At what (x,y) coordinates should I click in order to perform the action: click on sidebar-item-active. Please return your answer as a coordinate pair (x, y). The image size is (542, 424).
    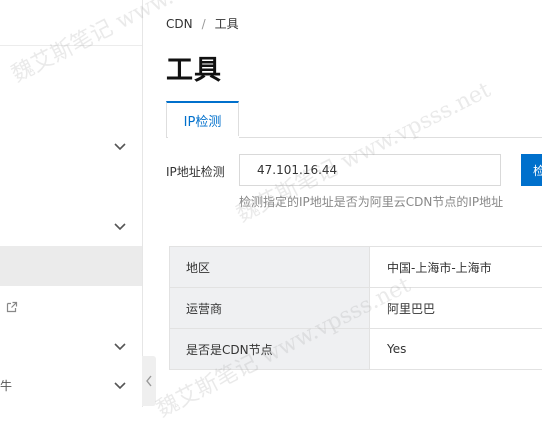
    Looking at the image, I should click on (71, 266).